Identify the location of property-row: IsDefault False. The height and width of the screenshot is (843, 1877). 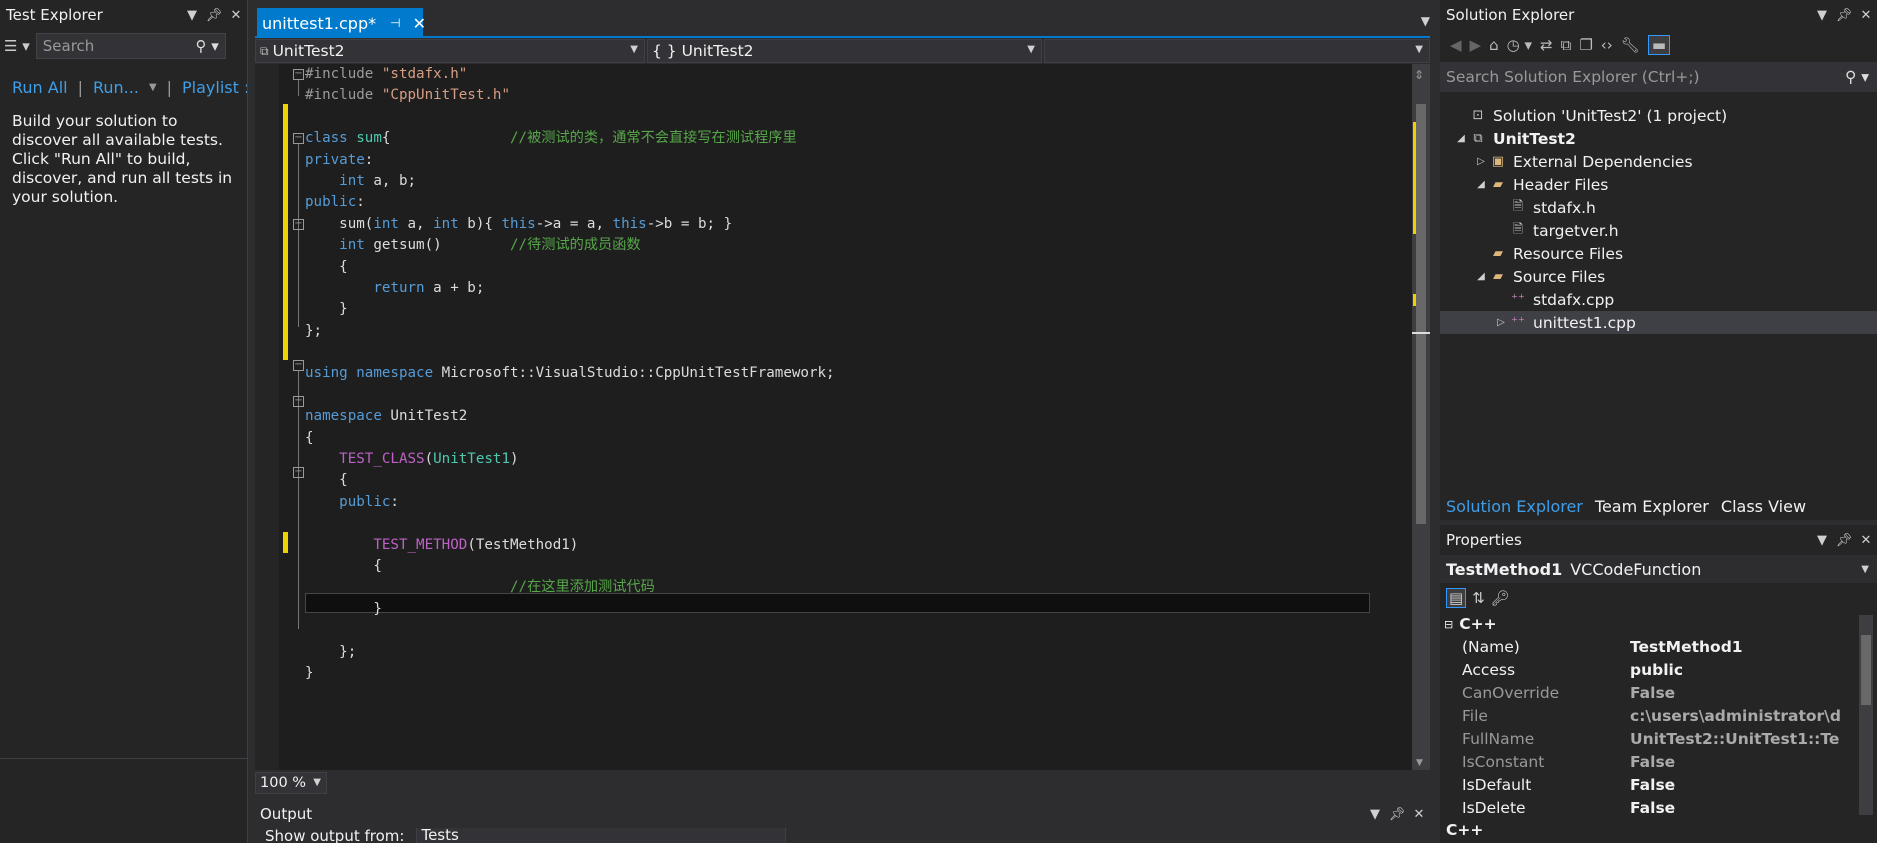
(1658, 784).